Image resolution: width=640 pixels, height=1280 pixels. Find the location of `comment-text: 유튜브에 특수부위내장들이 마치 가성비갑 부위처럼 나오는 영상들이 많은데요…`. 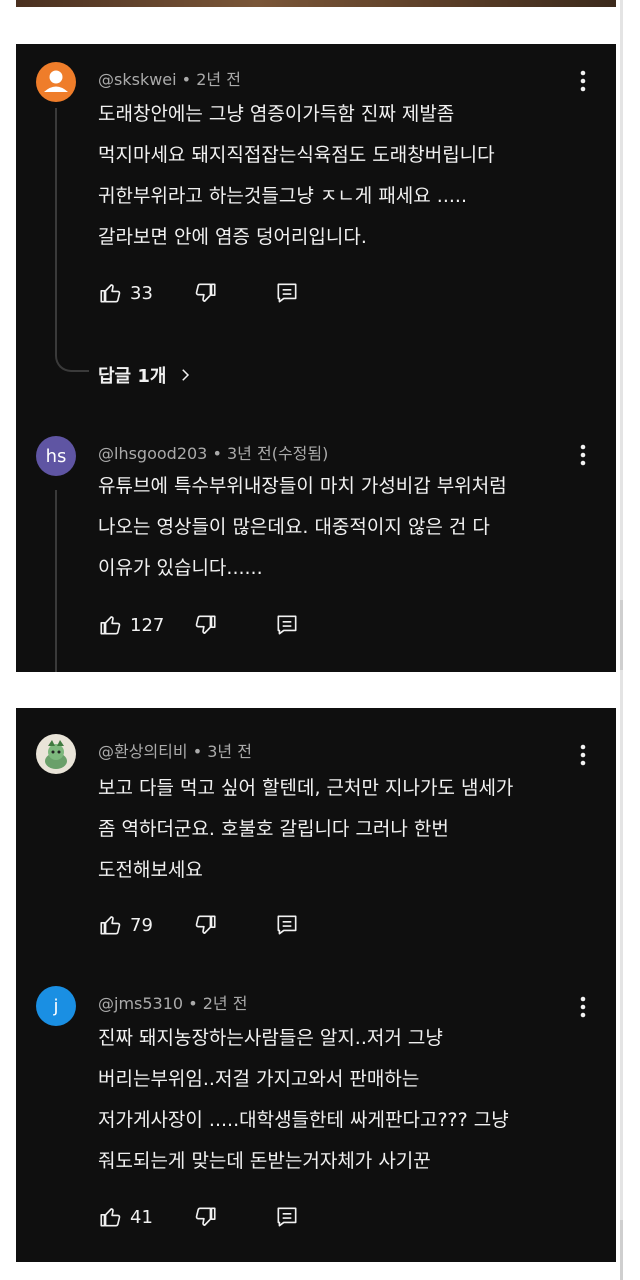

comment-text: 유튜브에 특수부위내장들이 마치 가성비갑 부위처럼 나오는 영상들이 많은데요… is located at coordinates (338, 527).